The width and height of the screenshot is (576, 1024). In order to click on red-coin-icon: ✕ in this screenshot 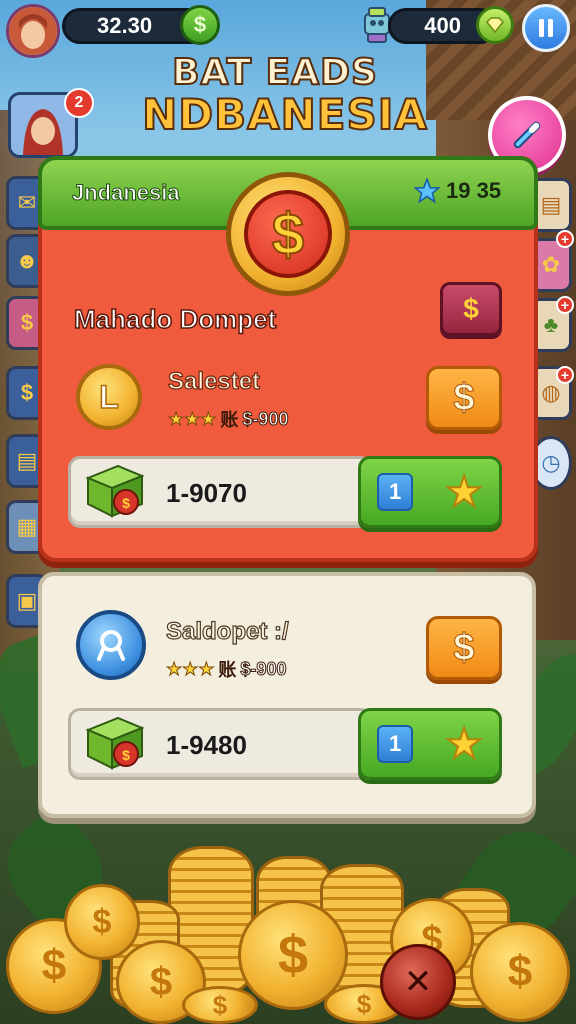, I will do `click(418, 982)`.